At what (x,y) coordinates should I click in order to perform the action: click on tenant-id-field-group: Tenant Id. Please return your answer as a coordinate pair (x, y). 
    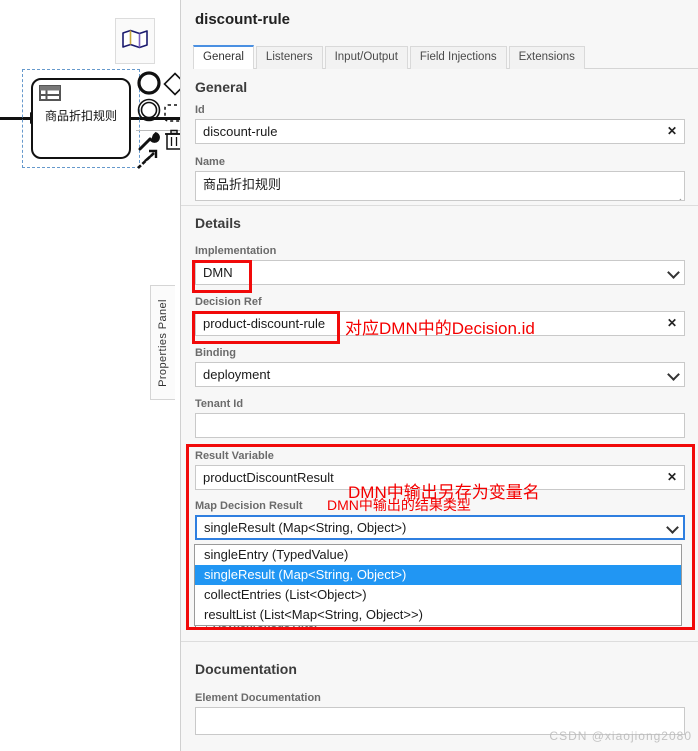
    Looking at the image, I should click on (446, 418).